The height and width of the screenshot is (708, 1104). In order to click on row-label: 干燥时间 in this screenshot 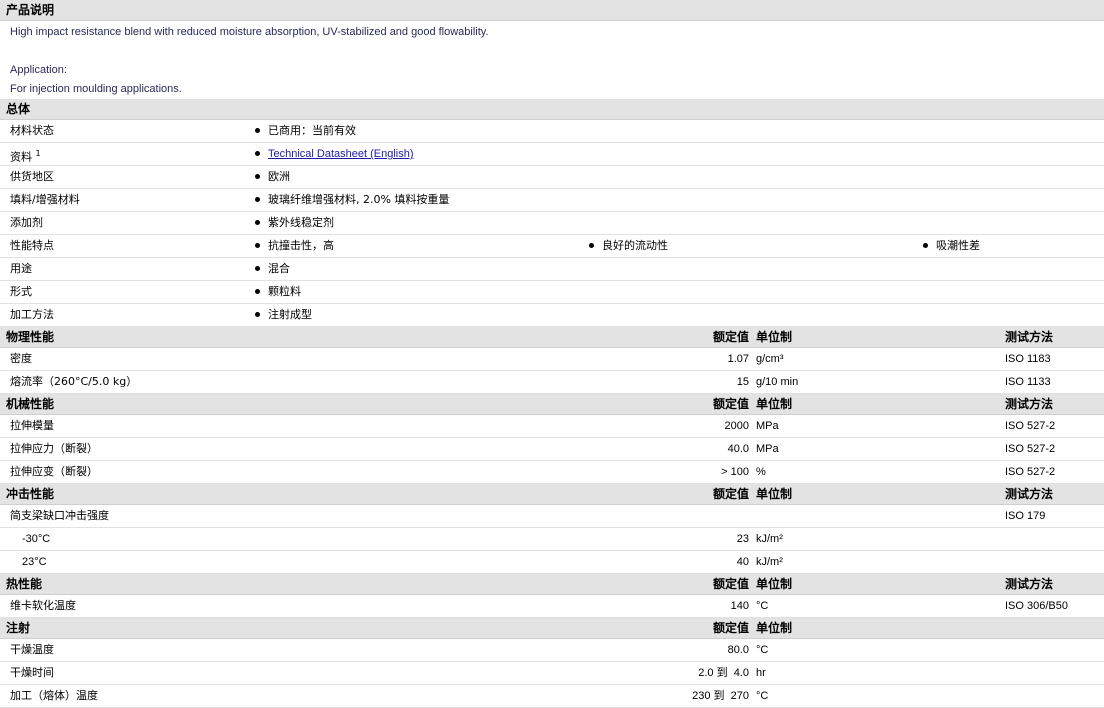, I will do `click(32, 672)`.